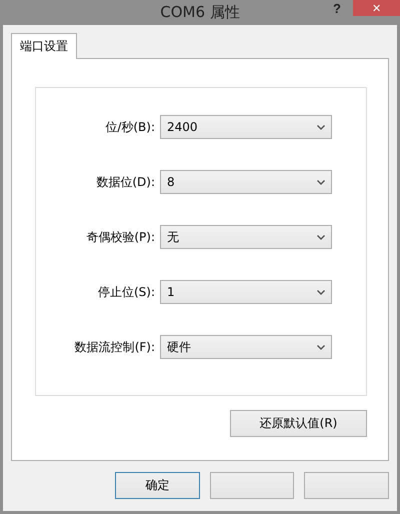  I want to click on window-title: COM6 属性, so click(200, 12).